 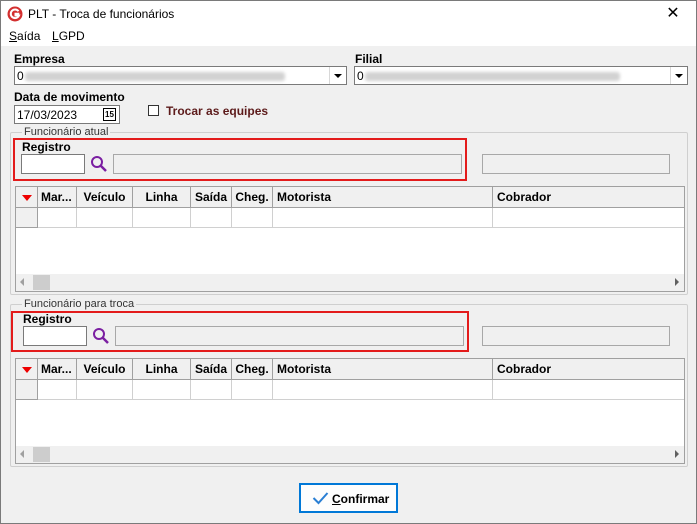 I want to click on confirm-label: Confirmar, so click(x=361, y=499).